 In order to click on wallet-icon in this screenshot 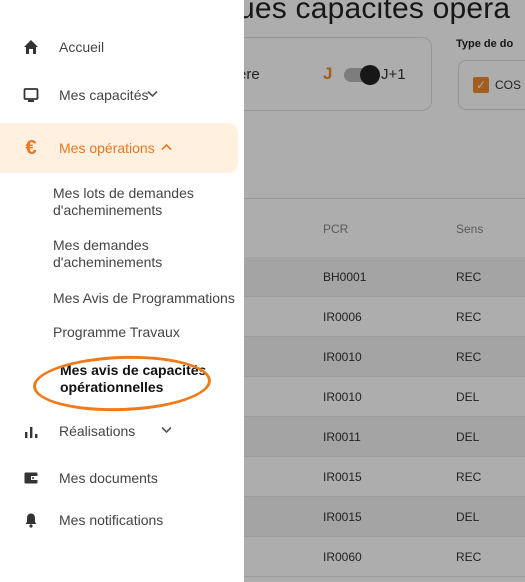, I will do `click(31, 478)`.